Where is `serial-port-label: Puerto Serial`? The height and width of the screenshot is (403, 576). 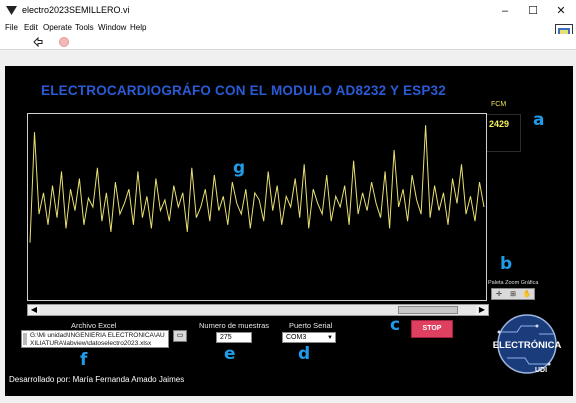
serial-port-label: Puerto Serial is located at coordinates (311, 325).